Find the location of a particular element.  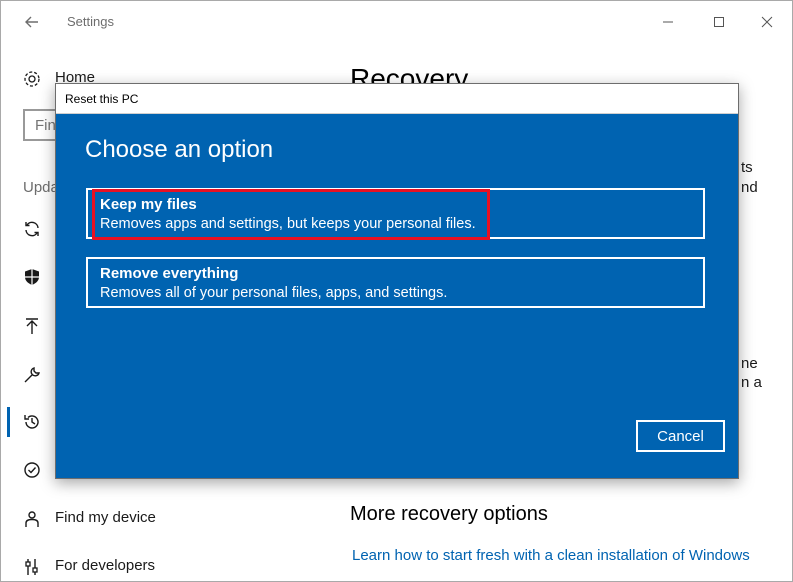

sidebar-item-label: For developers is located at coordinates (105, 565).